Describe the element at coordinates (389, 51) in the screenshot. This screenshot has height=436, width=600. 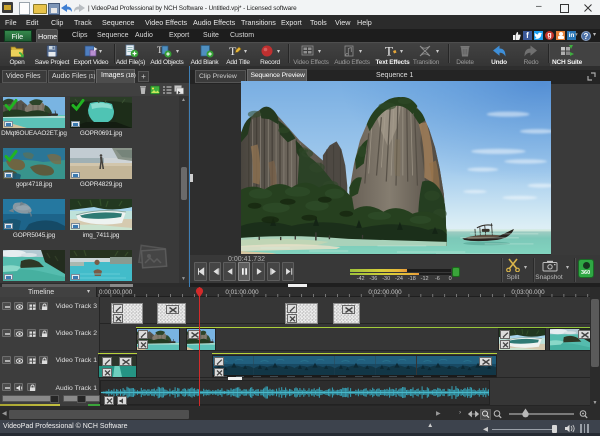
I see `svg-text: T` at that location.